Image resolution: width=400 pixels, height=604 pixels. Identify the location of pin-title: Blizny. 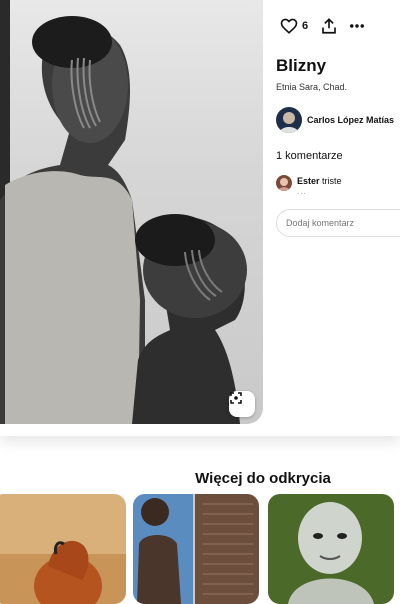
(301, 65).